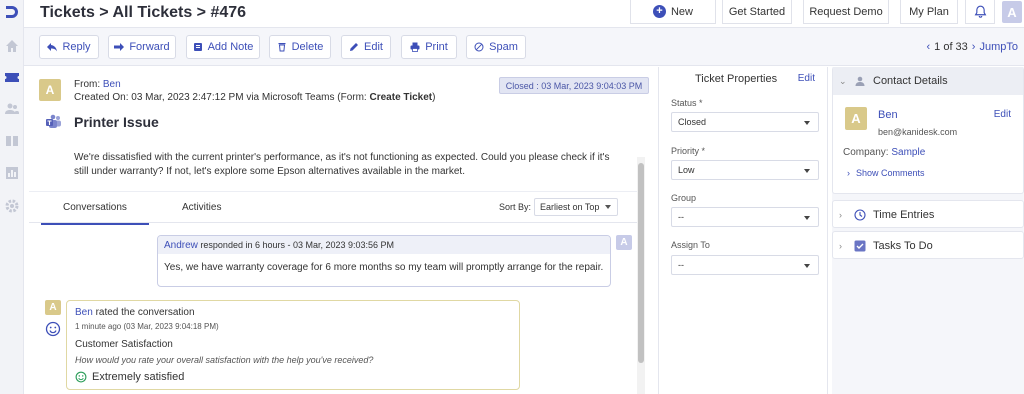 The height and width of the screenshot is (394, 1024). I want to click on properties-title: Ticket Properties, so click(736, 79).